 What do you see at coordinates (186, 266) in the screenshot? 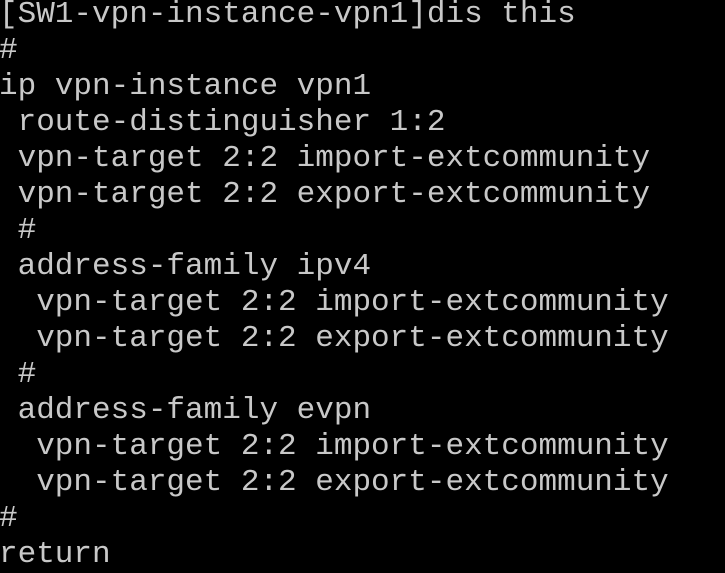
I see `output-line: address-family ipv4` at bounding box center [186, 266].